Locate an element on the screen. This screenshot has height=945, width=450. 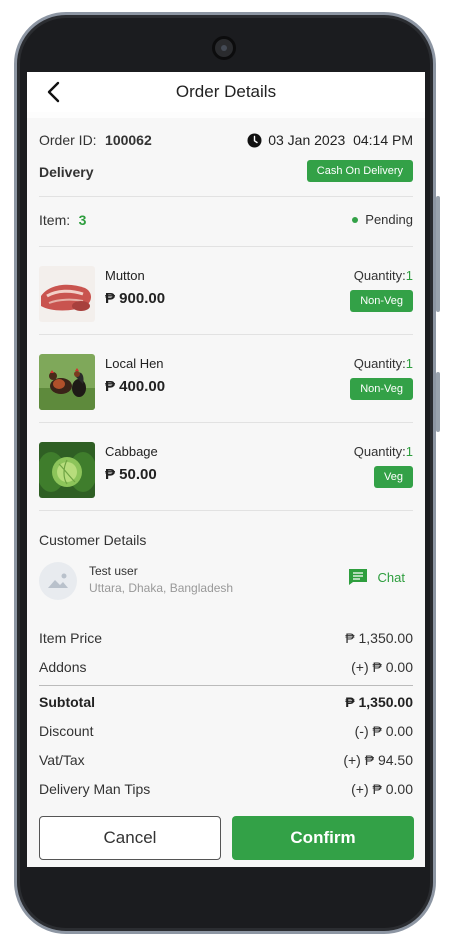
summary-value: (-) ₱ 0.00 is located at coordinates (383, 731).